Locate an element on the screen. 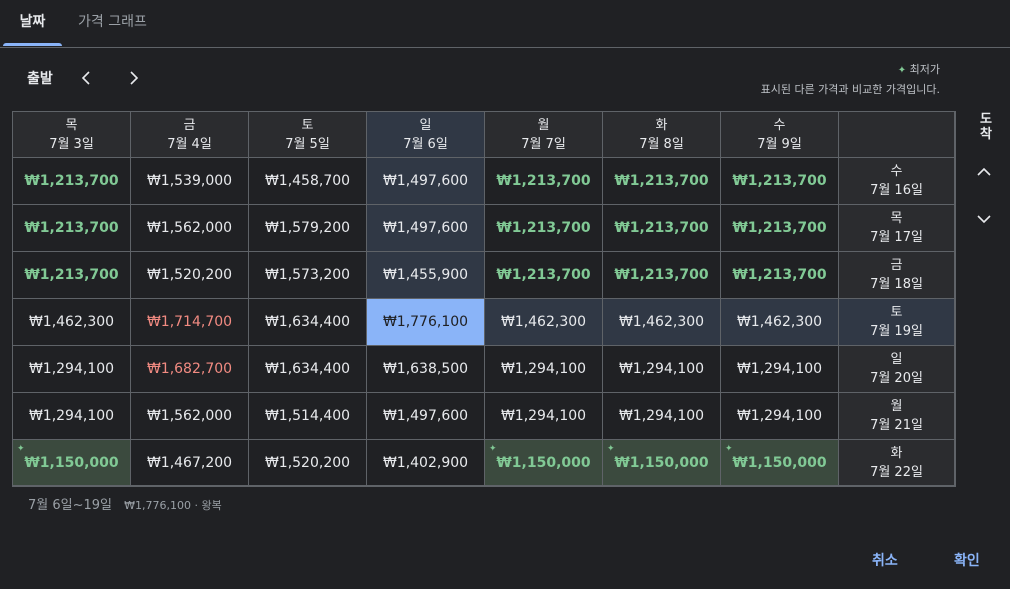 The image size is (1010, 589). price-cell: ₩1,539,000 is located at coordinates (190, 181).